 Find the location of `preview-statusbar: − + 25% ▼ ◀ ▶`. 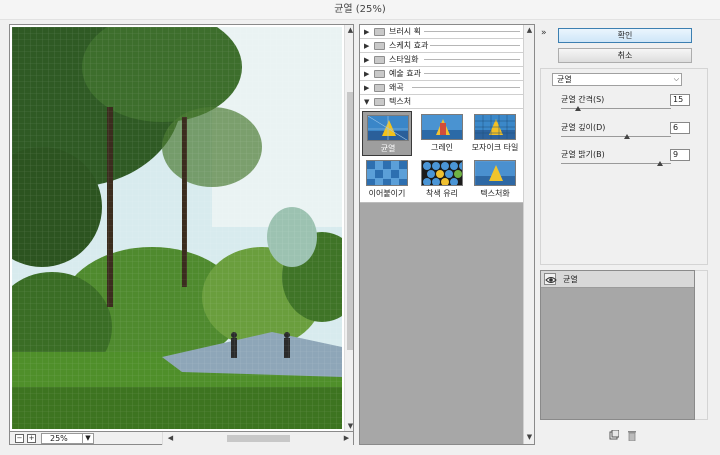

preview-statusbar: − + 25% ▼ ◀ ▶ is located at coordinates (181, 438).